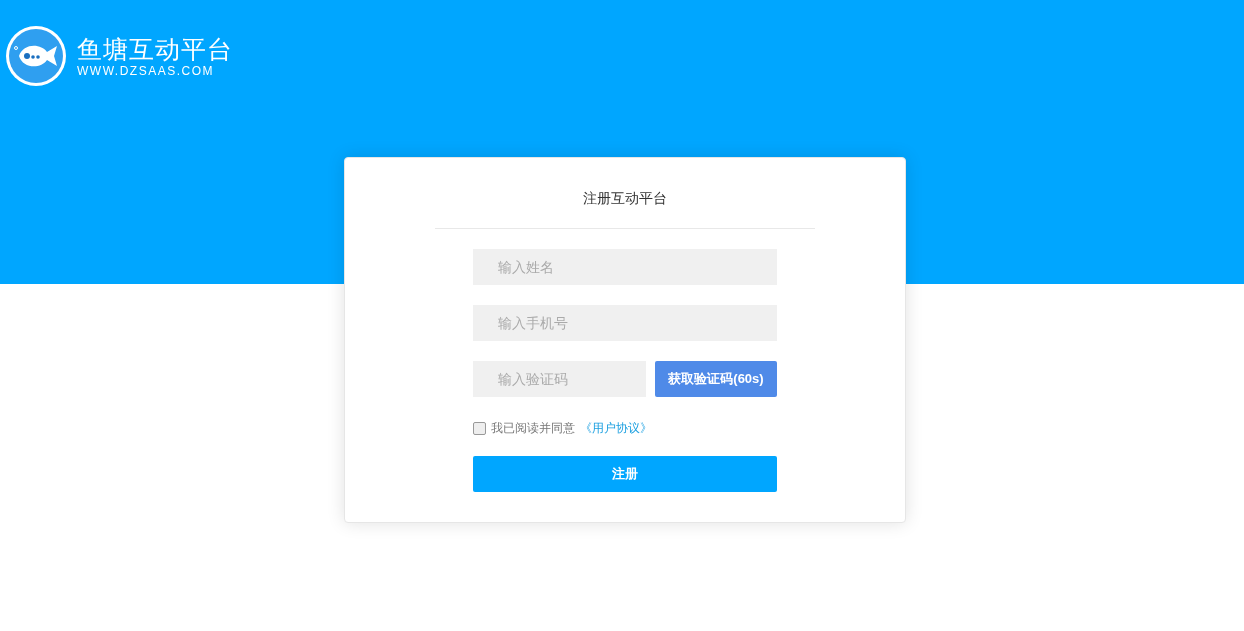 The height and width of the screenshot is (631, 1244). I want to click on input-field: 输入姓名, so click(625, 267).